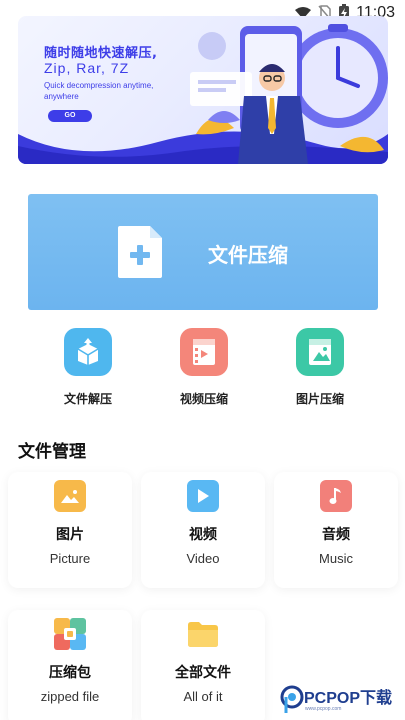 The width and height of the screenshot is (405, 720). Describe the element at coordinates (348, 698) in the screenshot. I see `watermark-brand: PCPOP下载` at that location.